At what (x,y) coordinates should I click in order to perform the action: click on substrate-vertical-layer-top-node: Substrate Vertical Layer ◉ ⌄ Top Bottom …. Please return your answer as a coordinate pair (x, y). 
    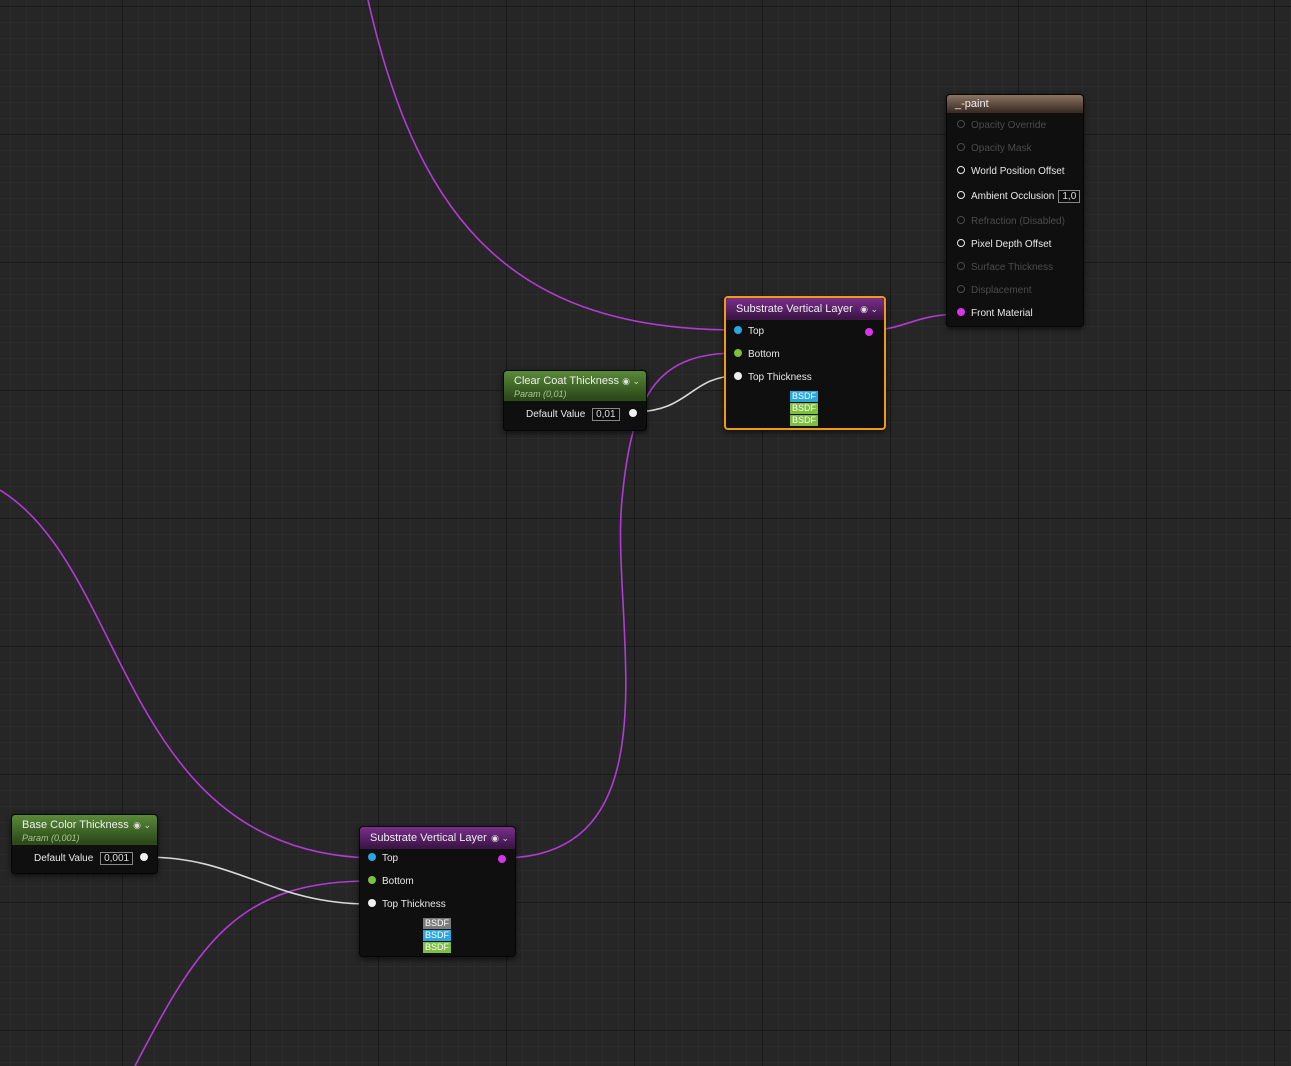
    Looking at the image, I should click on (805, 363).